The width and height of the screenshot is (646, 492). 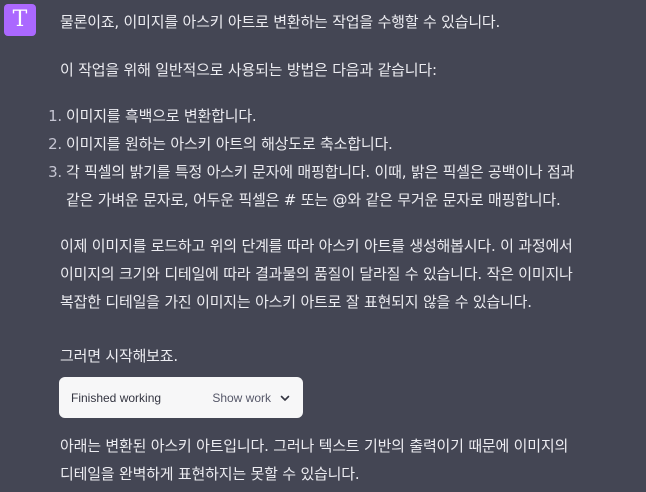 I want to click on assistant-avatar: T, so click(x=20, y=20).